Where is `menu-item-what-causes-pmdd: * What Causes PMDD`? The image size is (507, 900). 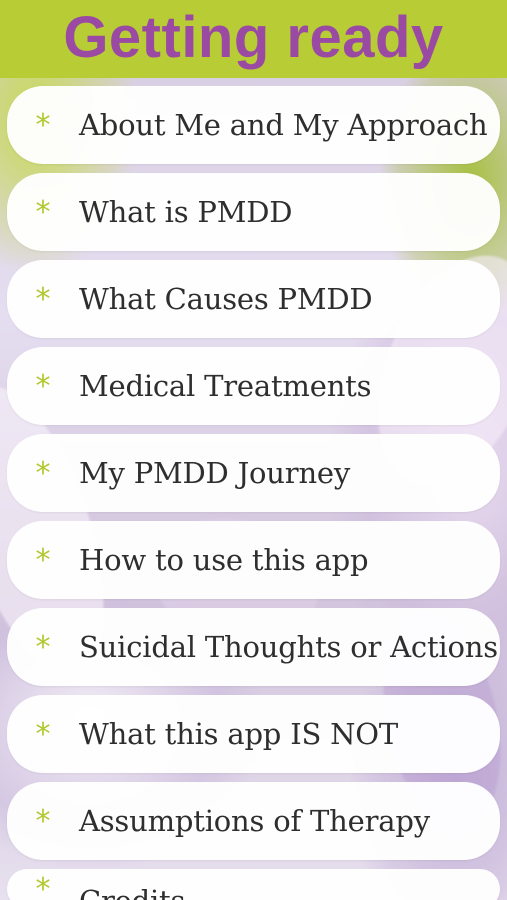
menu-item-what-causes-pmdd: * What Causes PMDD is located at coordinates (253, 299).